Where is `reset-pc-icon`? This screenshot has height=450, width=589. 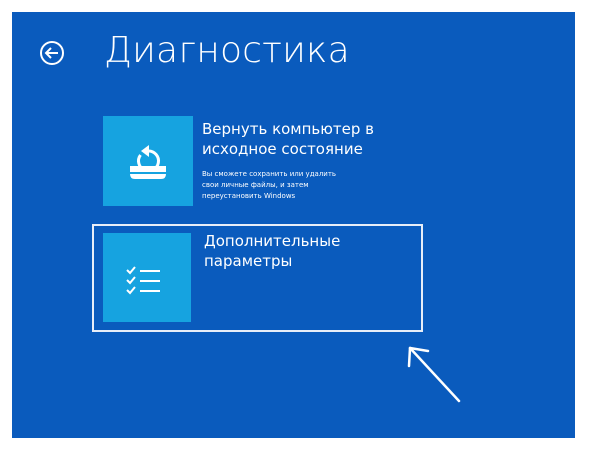
reset-pc-icon is located at coordinates (148, 162).